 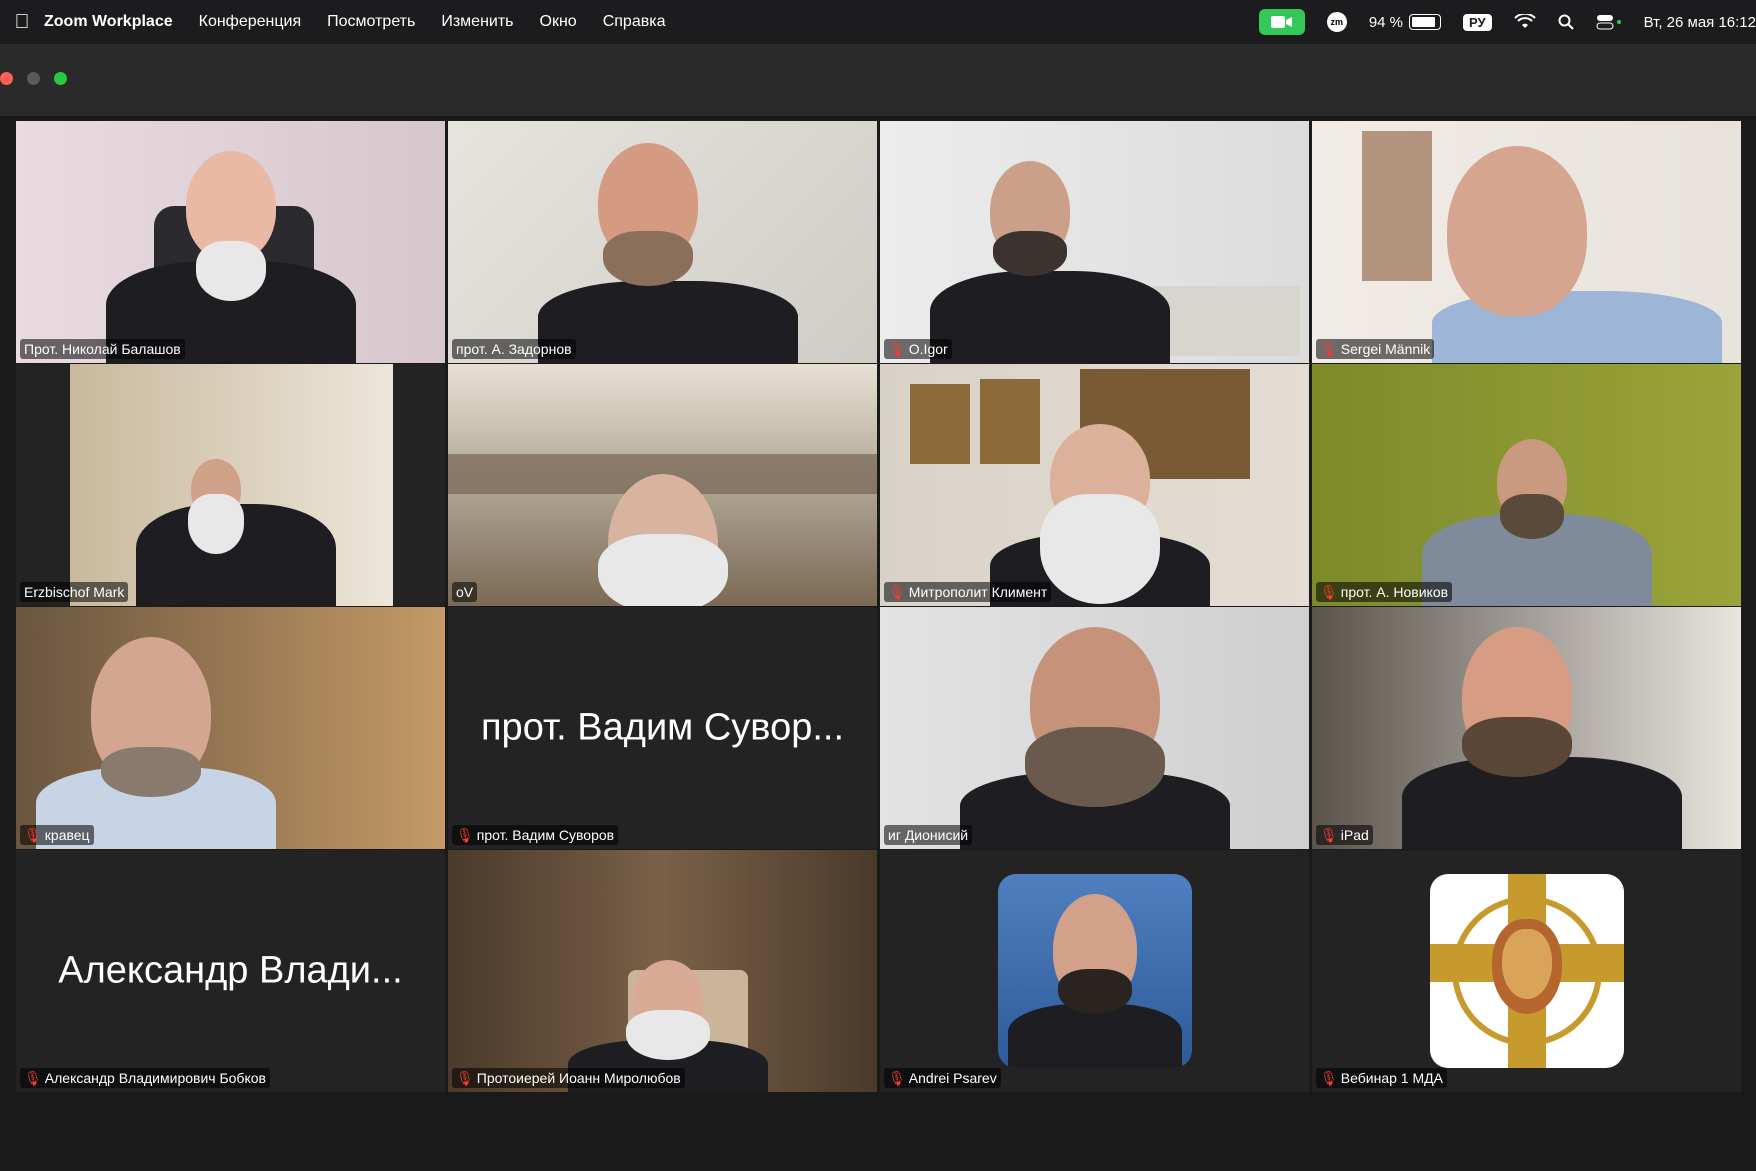 What do you see at coordinates (33, 78) in the screenshot?
I see `minimize-window-button` at bounding box center [33, 78].